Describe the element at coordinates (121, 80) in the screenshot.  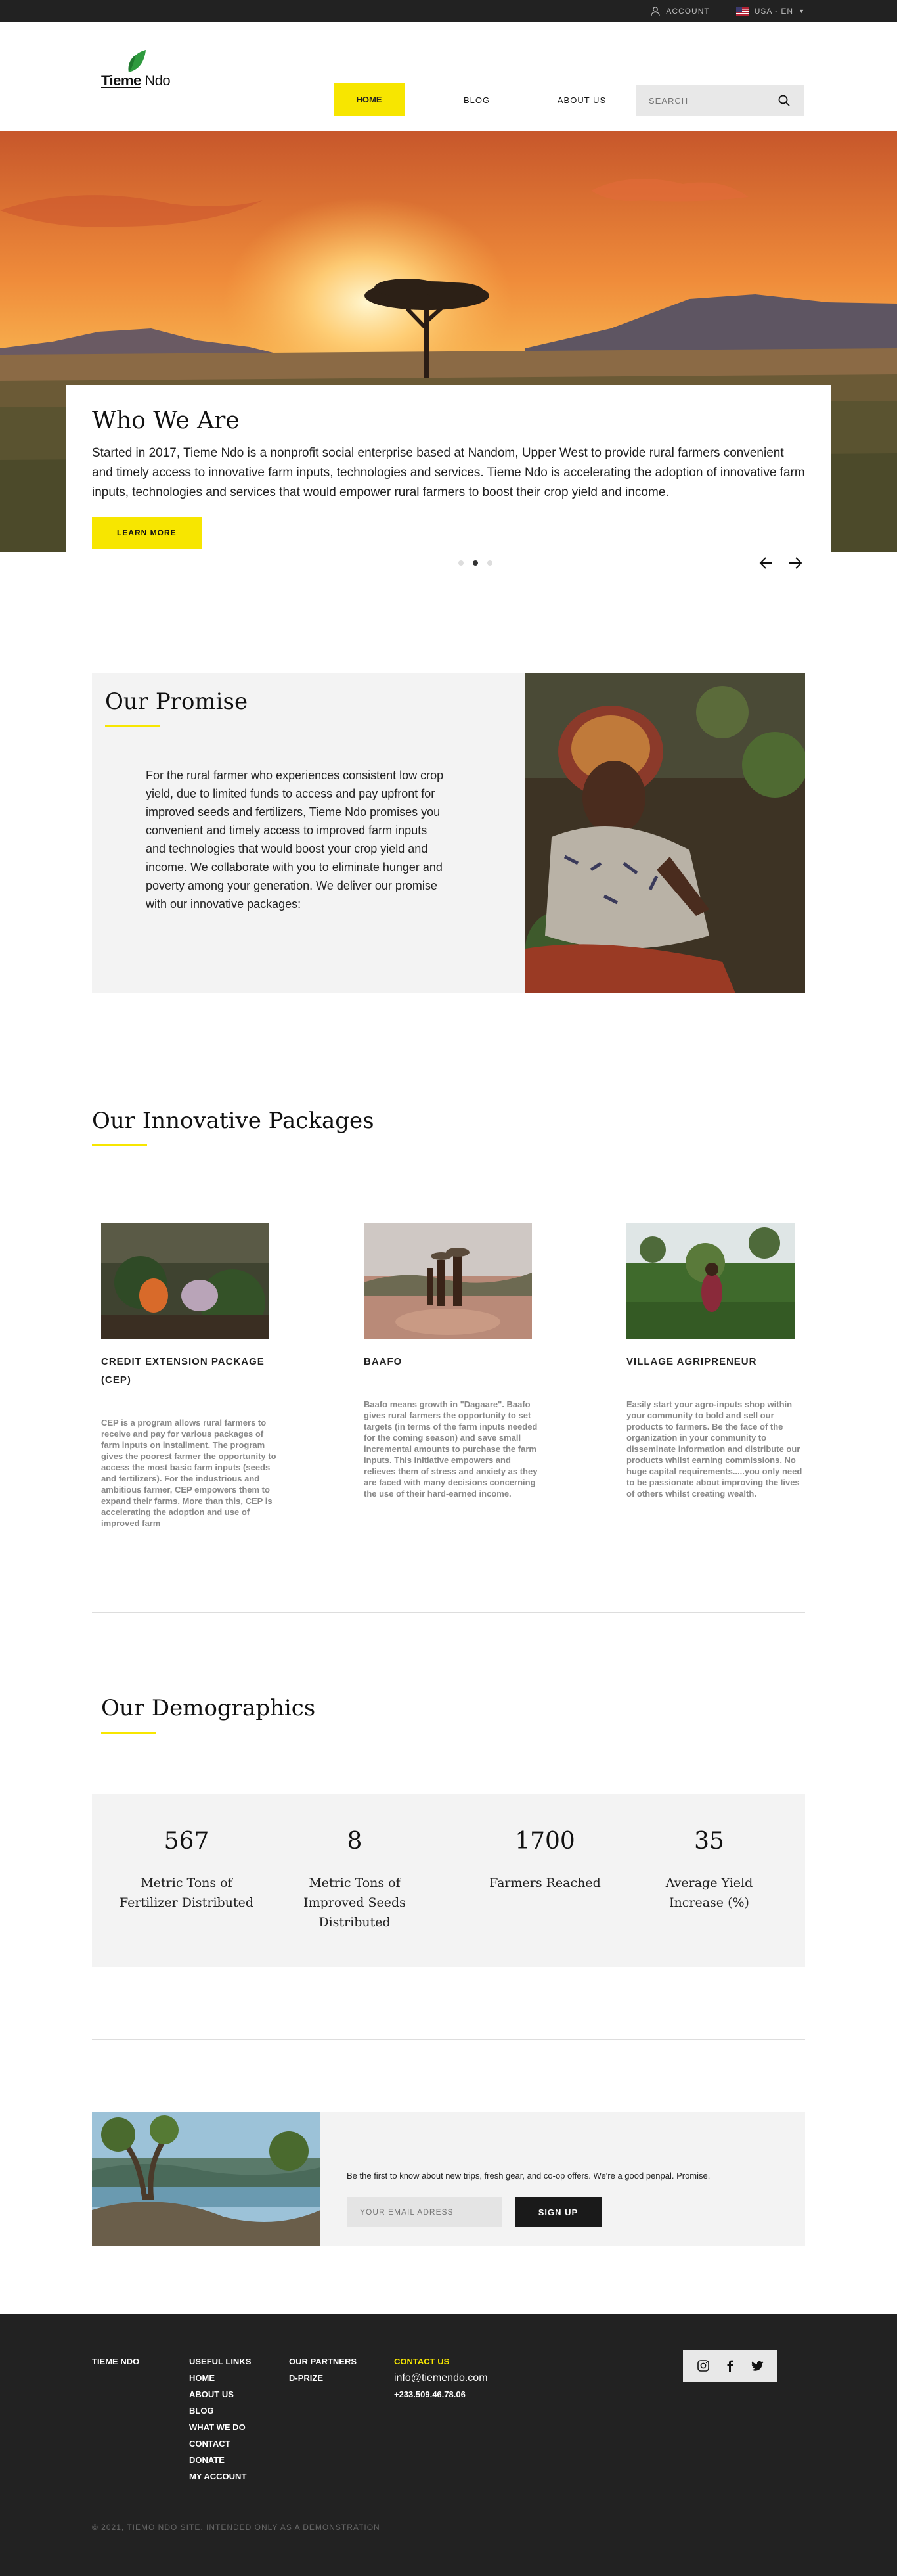
I see `logo-text: Tieme` at that location.